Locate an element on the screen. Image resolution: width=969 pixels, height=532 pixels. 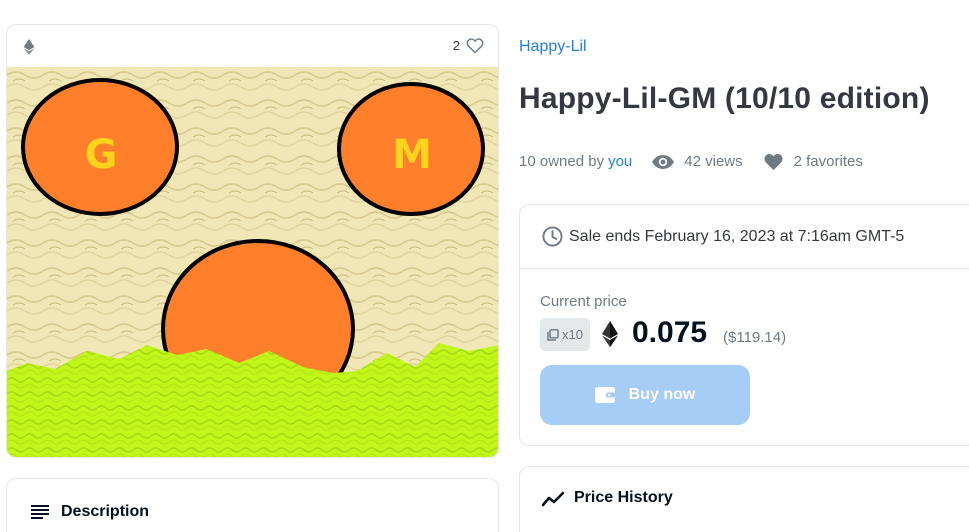
price-label: Current price is located at coordinates (583, 301).